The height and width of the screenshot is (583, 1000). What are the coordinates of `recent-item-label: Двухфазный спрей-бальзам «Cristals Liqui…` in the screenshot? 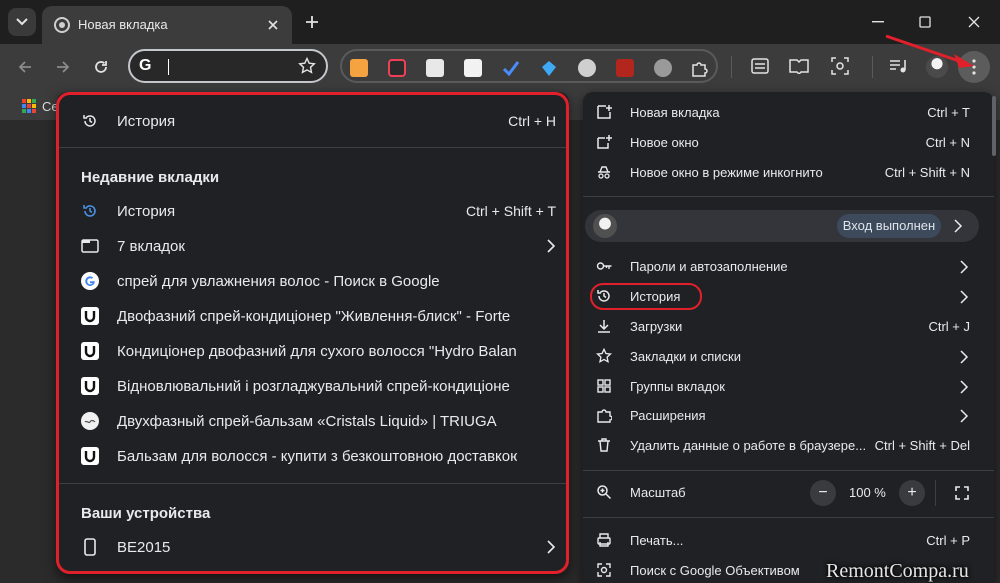 It's located at (307, 421).